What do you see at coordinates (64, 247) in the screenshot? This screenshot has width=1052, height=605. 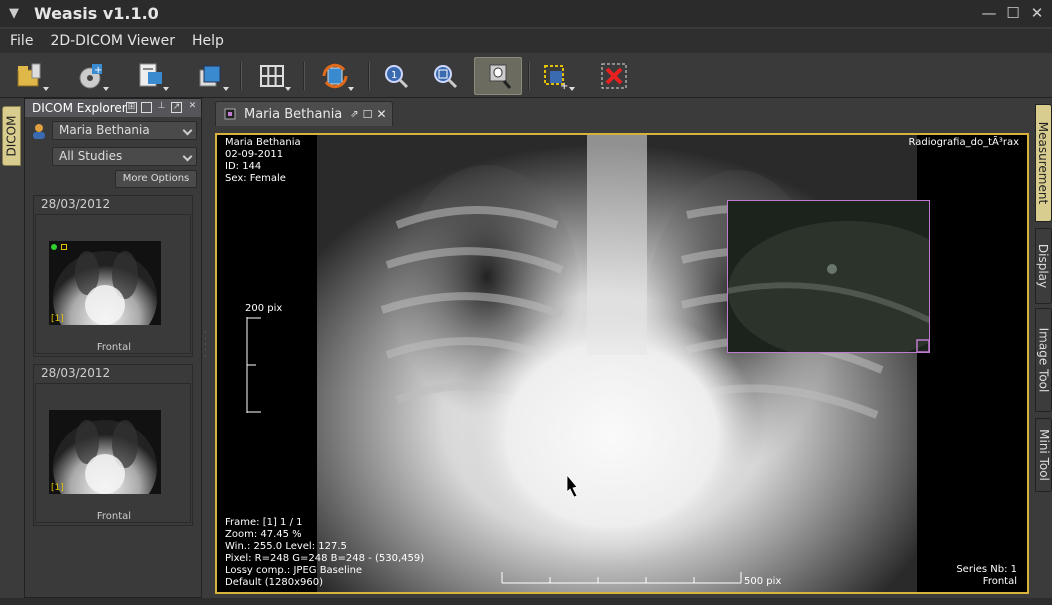 I see `selected-marker-icon` at bounding box center [64, 247].